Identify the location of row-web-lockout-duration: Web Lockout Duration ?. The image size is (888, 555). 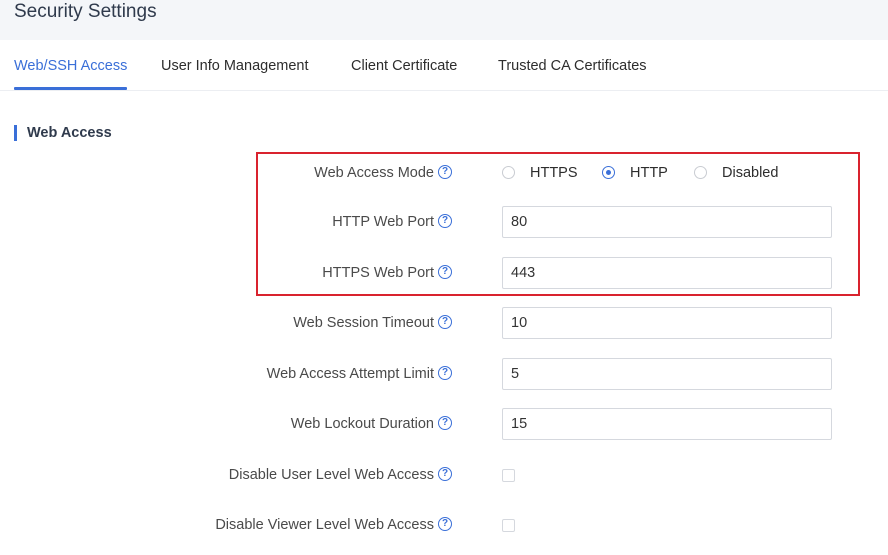
(444, 424).